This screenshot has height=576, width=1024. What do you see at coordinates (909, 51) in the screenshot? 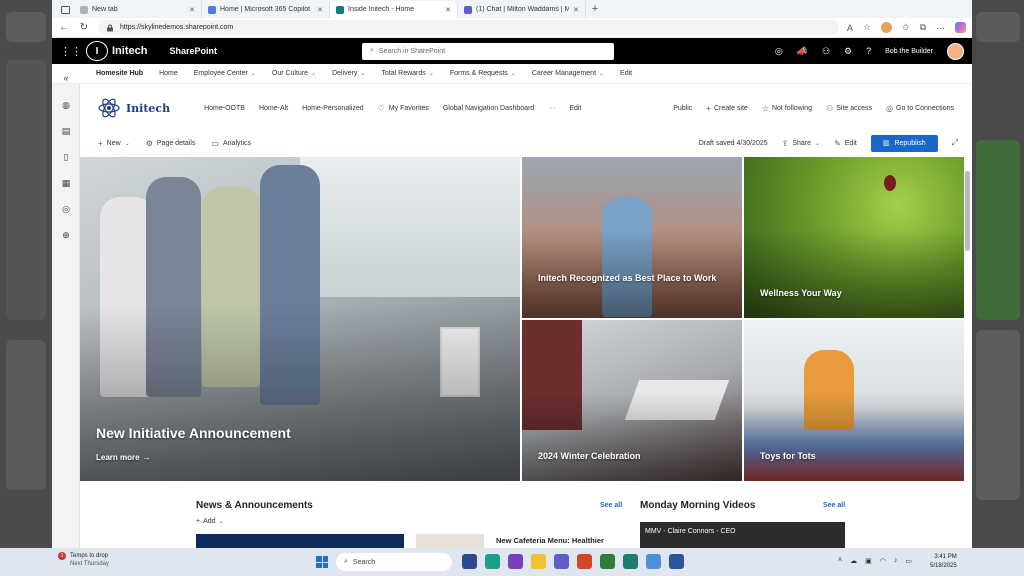
I see `user-name: Bob the Builder` at bounding box center [909, 51].